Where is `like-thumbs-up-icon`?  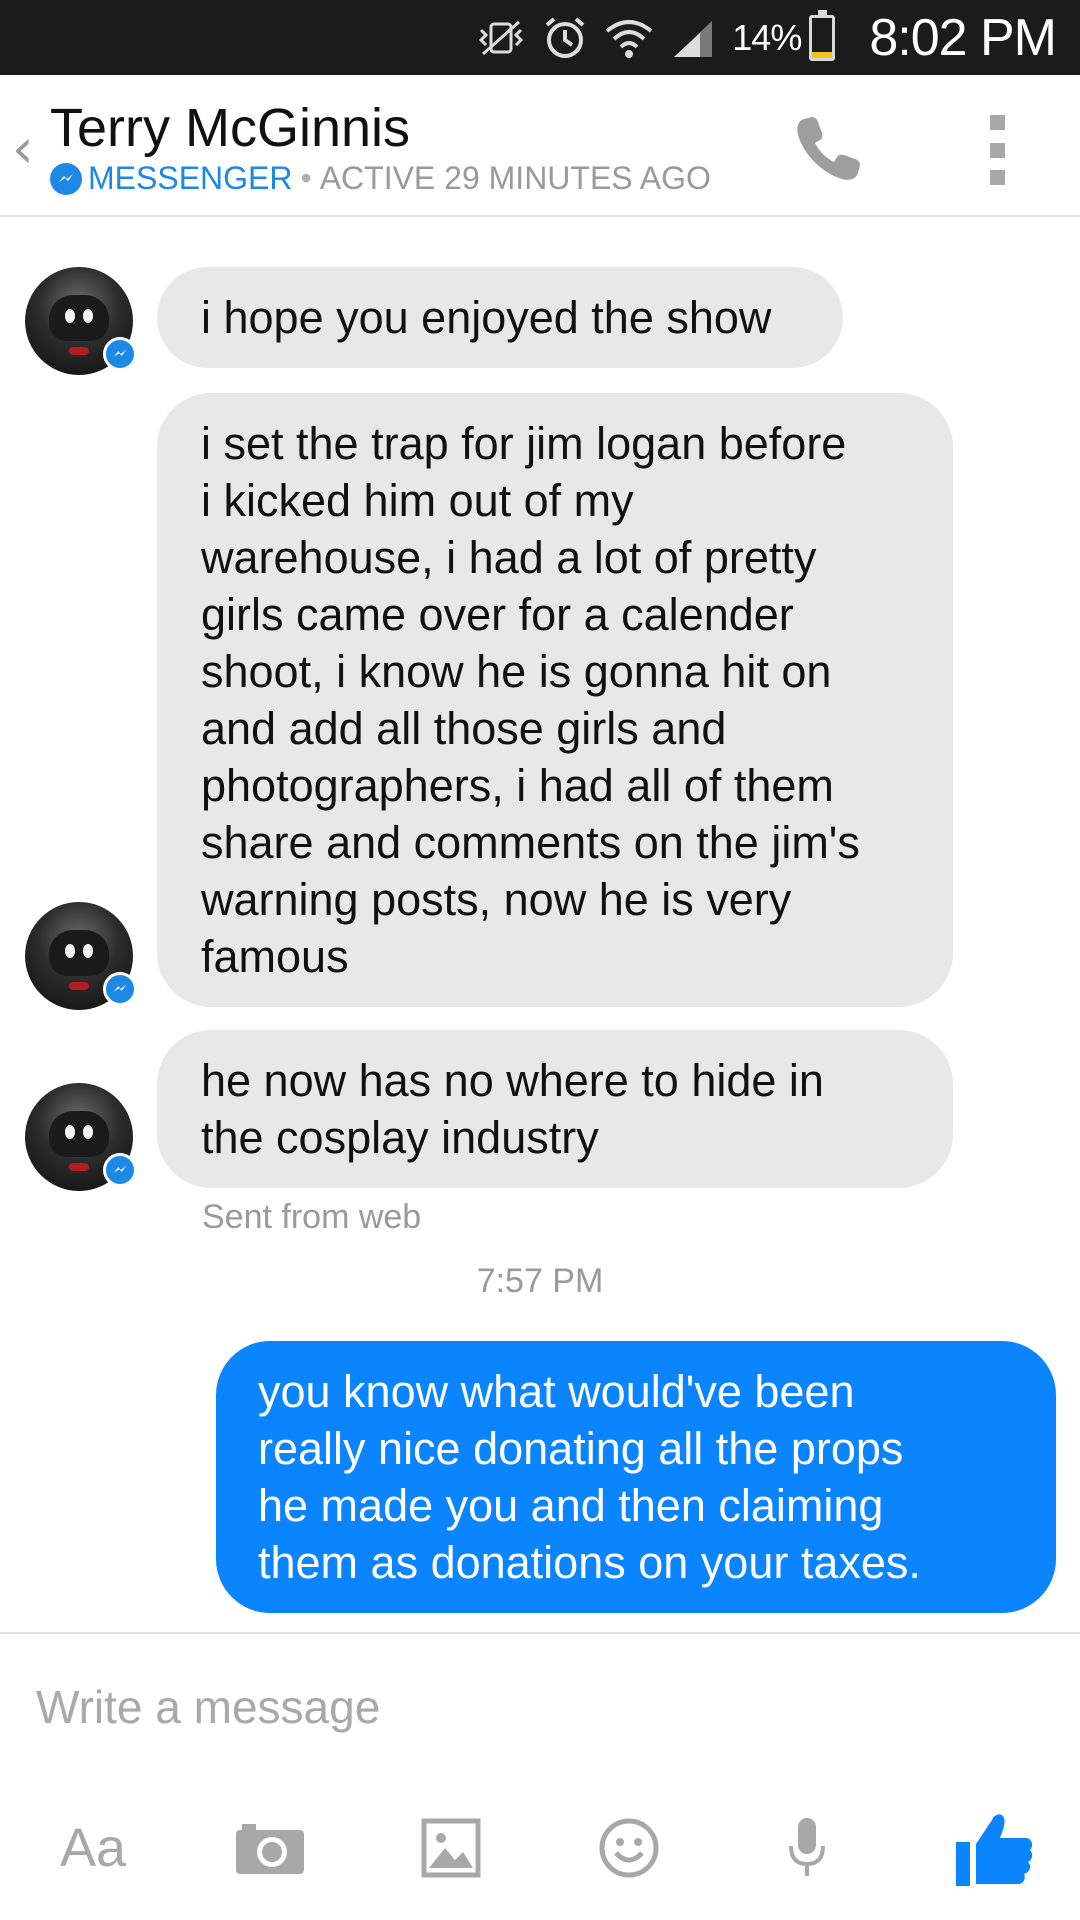
like-thumbs-up-icon is located at coordinates (994, 1848).